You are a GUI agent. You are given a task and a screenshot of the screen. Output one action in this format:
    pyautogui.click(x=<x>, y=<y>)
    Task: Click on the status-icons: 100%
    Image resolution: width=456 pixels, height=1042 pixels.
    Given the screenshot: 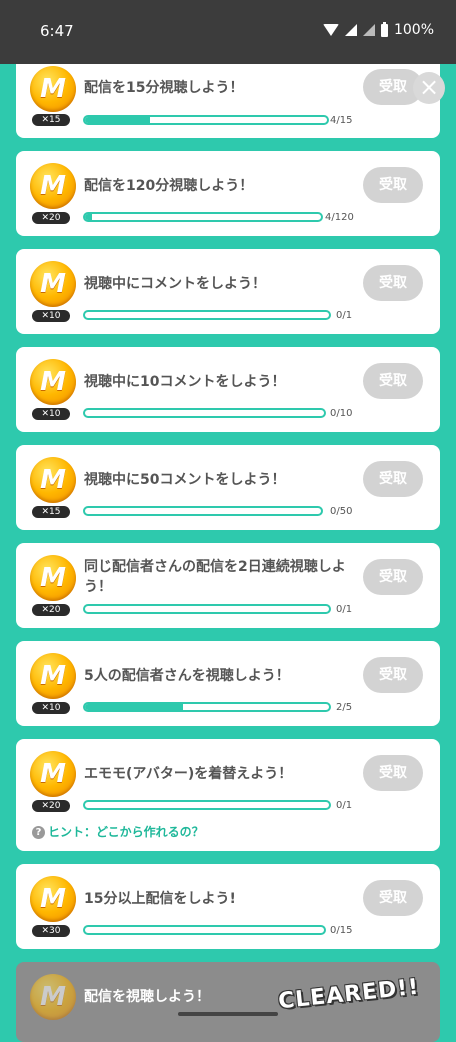 What is the action you would take?
    pyautogui.click(x=378, y=29)
    